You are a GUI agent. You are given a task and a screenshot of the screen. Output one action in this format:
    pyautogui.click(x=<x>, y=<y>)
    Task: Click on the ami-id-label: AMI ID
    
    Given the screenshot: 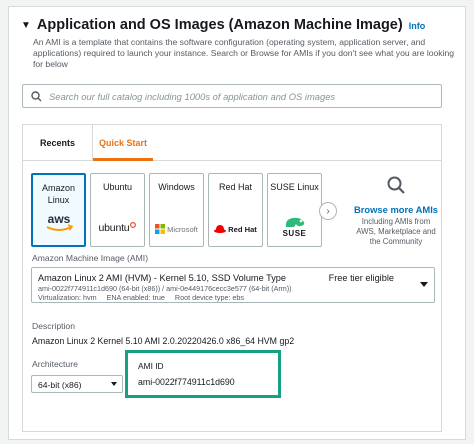 What is the action you would take?
    pyautogui.click(x=151, y=366)
    